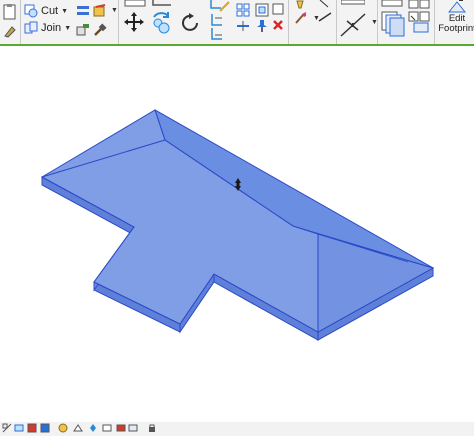 The width and height of the screenshot is (474, 436). I want to click on sun-path-icon, so click(45, 428).